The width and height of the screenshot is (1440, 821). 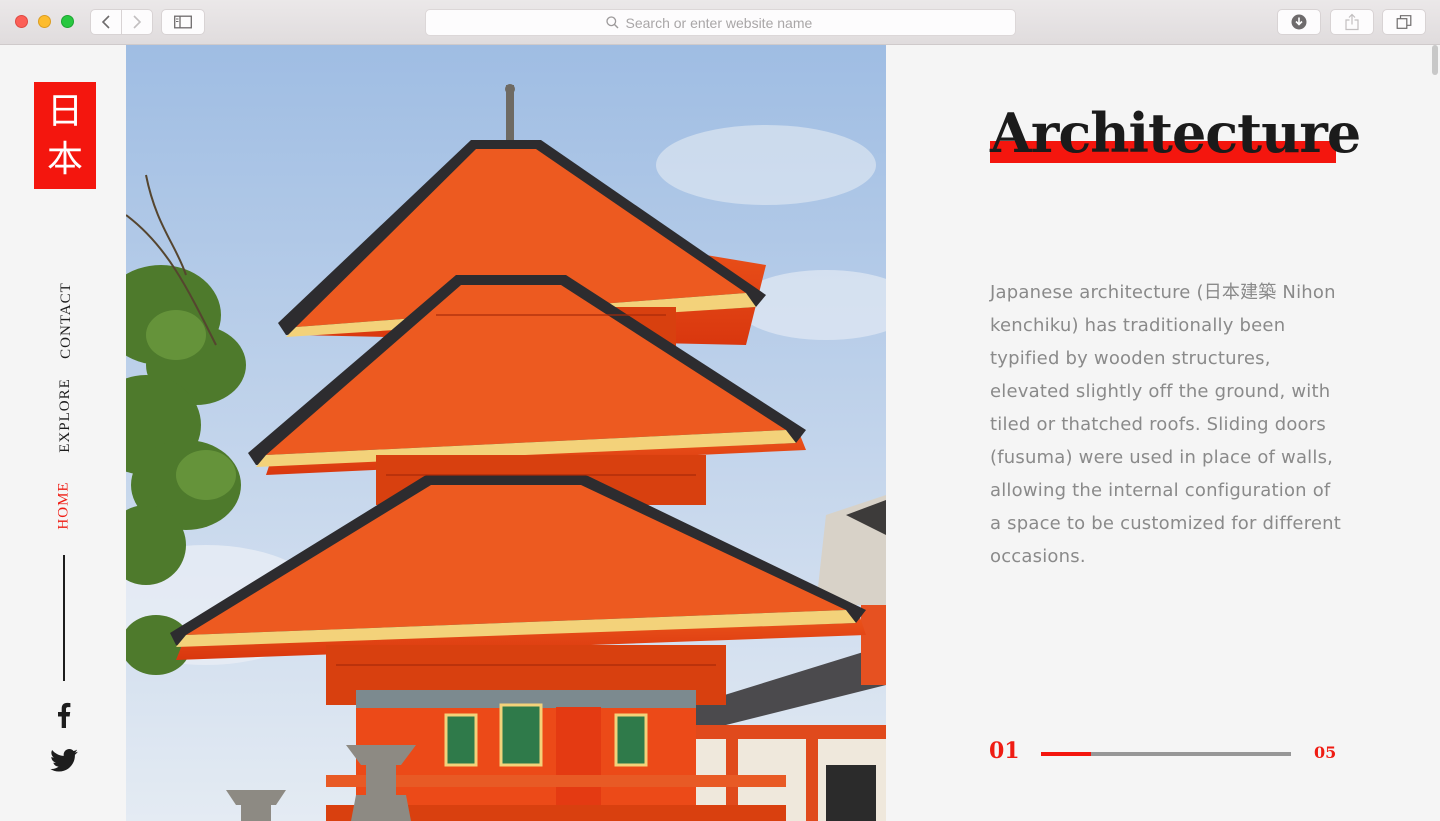 I want to click on close-window-button, so click(x=21, y=21).